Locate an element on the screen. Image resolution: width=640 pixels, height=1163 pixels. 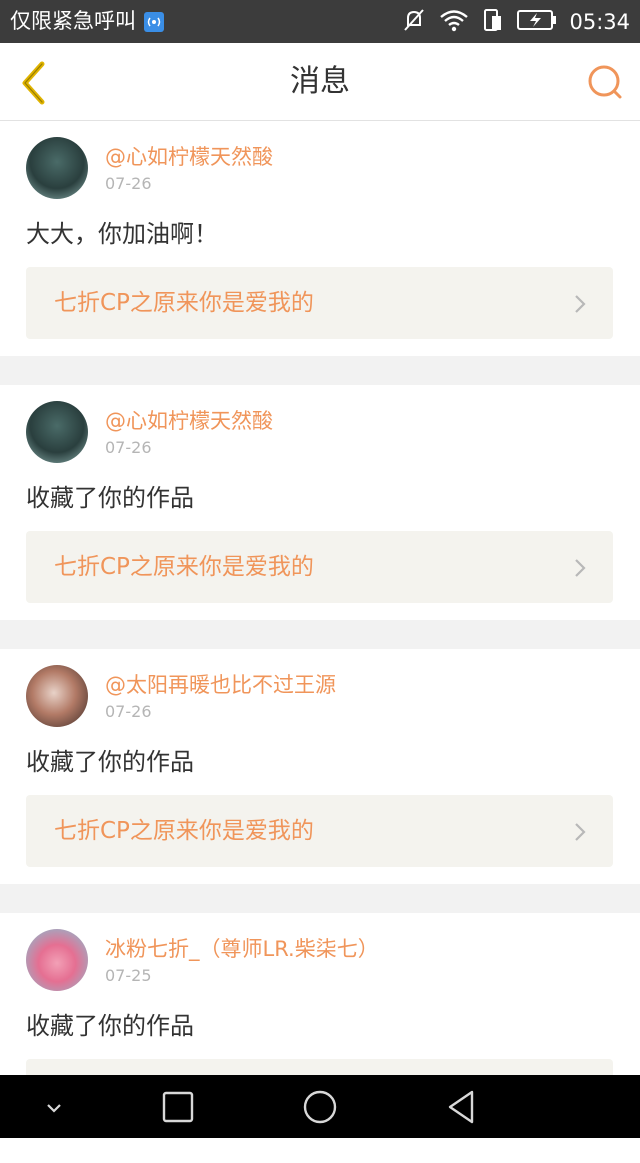
navigation-bar is located at coordinates (320, 1106).